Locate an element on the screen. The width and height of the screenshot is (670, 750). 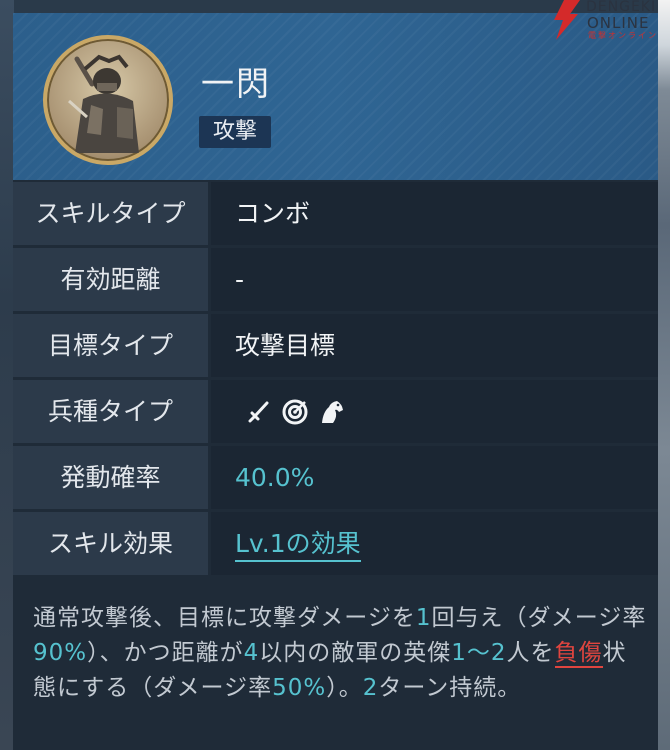
skill-category-badge: 攻撃 is located at coordinates (235, 132).